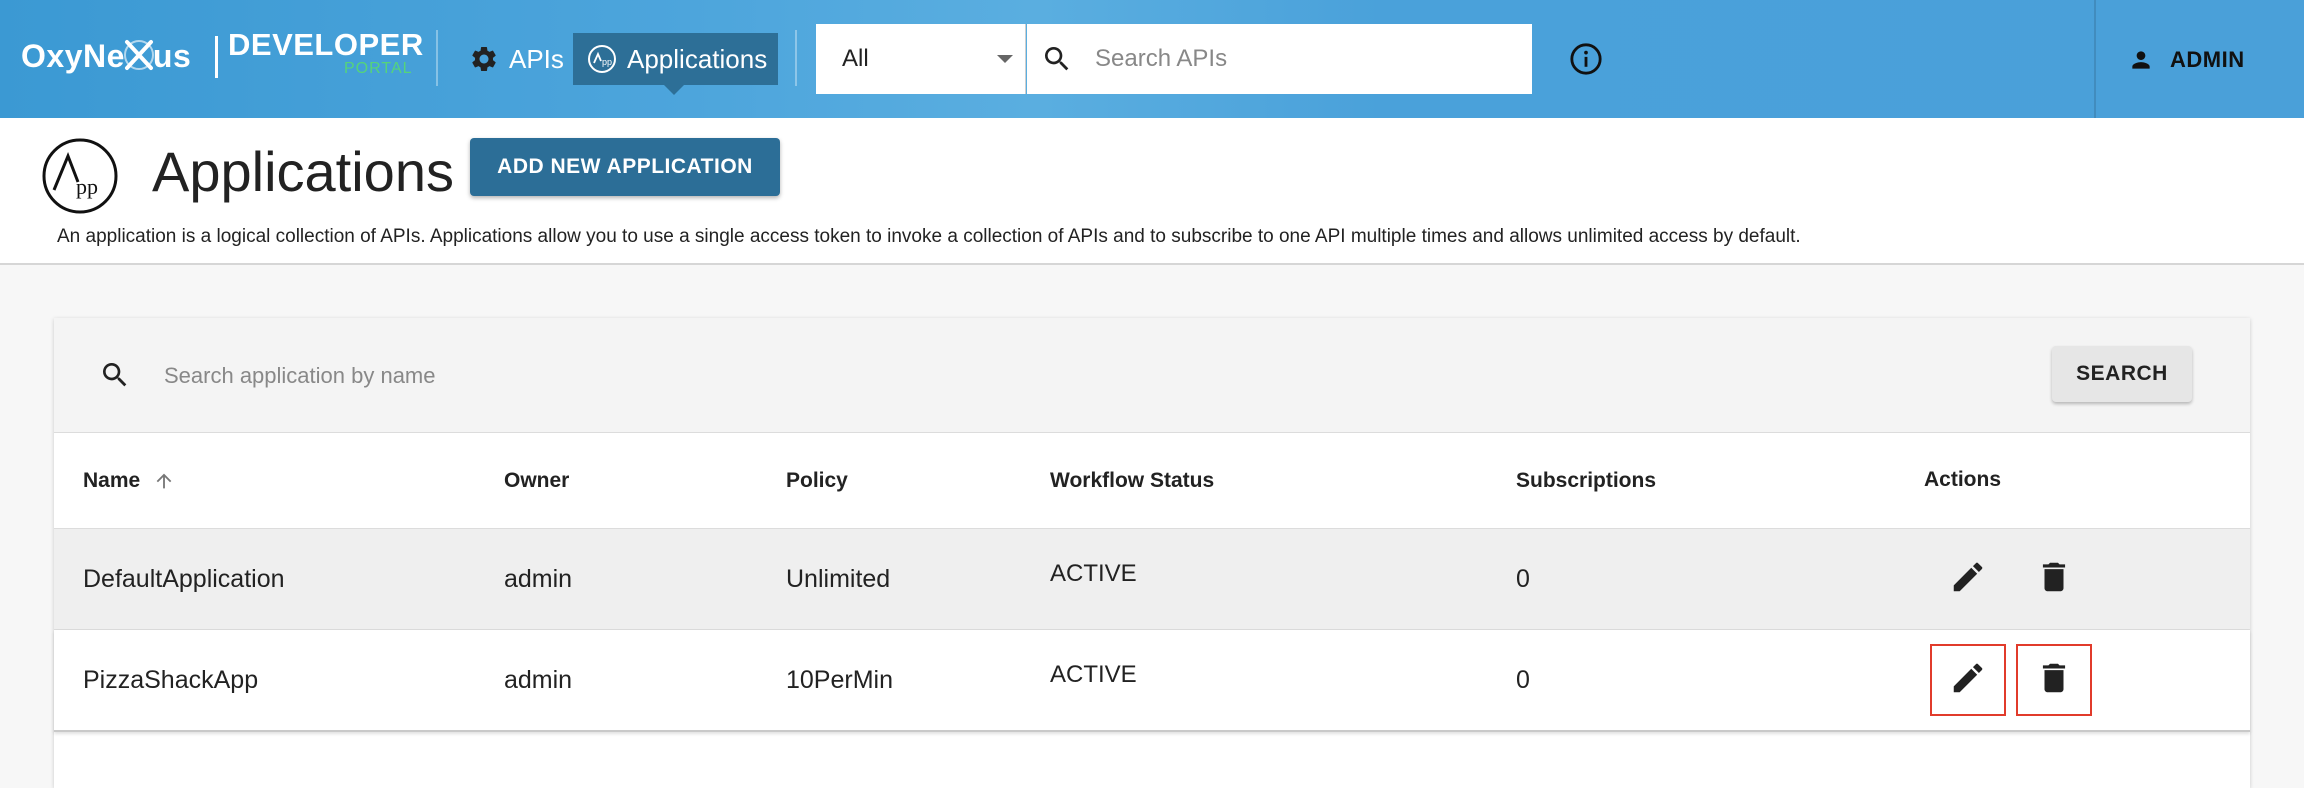 The image size is (2304, 788). What do you see at coordinates (697, 58) in the screenshot?
I see `nav-item-applications-label: Applications` at bounding box center [697, 58].